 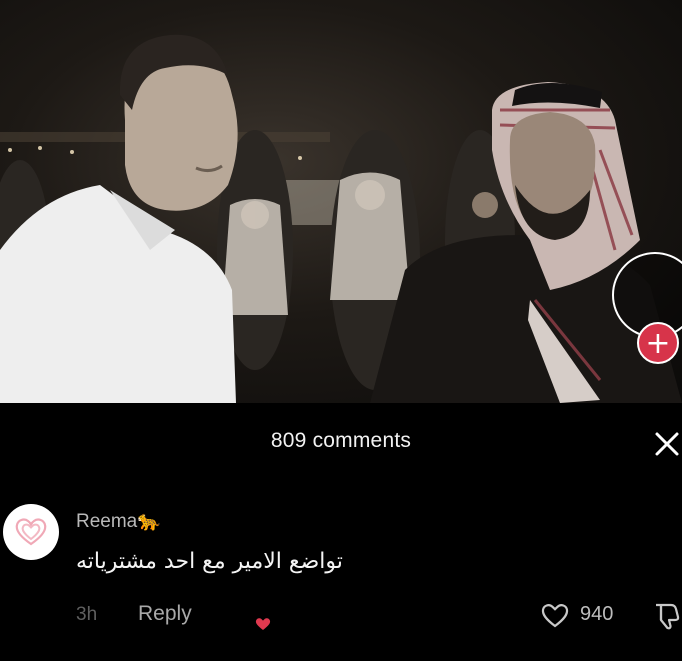 I want to click on heart-outline-icon, so click(x=555, y=615).